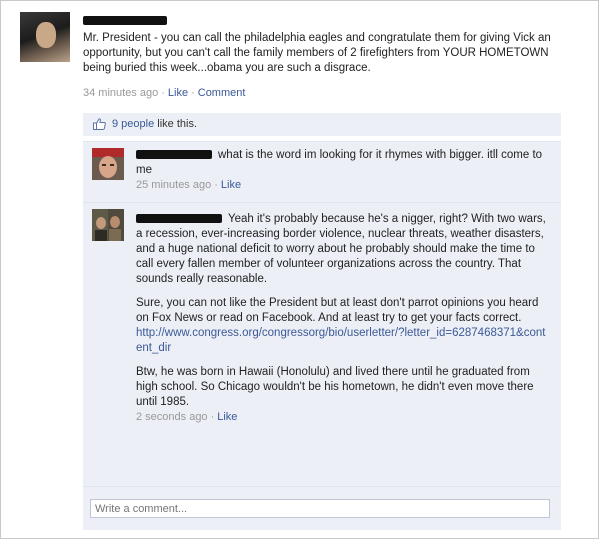 This screenshot has width=599, height=539. I want to click on avatar-face, so click(46, 35).